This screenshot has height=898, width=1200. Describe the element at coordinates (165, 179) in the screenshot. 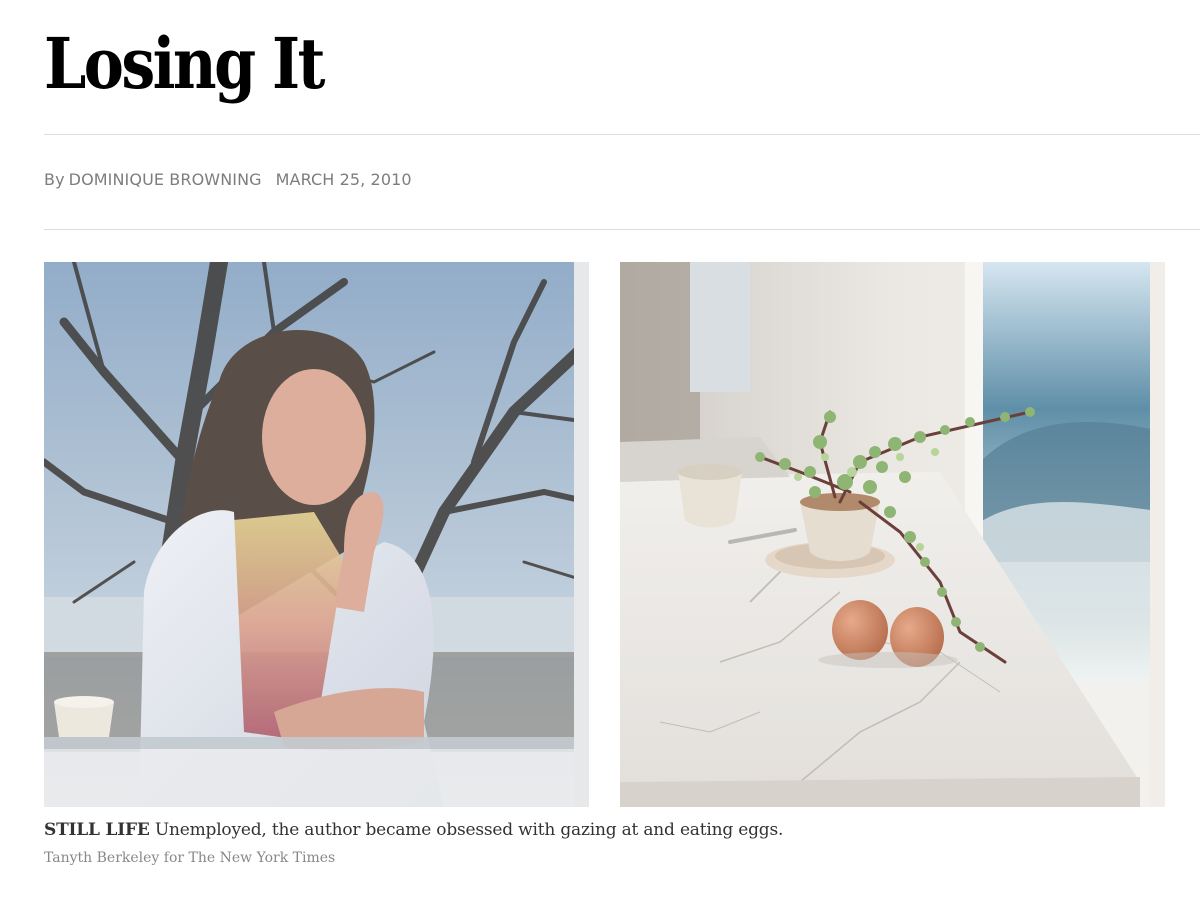

I see `author-link: DOMINIQUE BROWNING` at that location.